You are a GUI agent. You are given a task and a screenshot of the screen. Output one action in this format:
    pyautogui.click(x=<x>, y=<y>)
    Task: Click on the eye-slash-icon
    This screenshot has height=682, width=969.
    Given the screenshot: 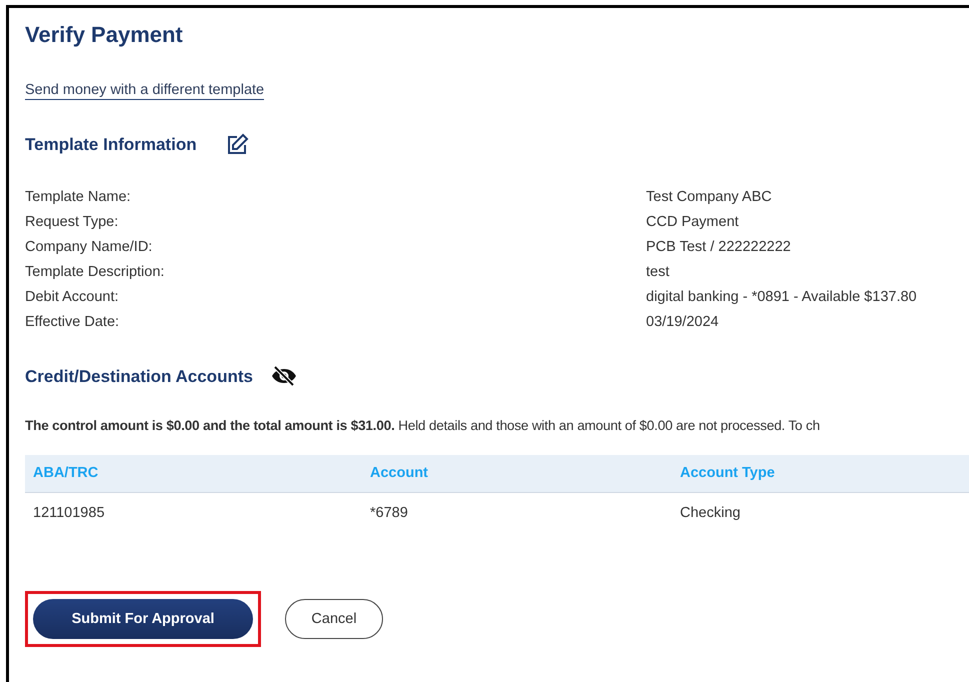 What is the action you would take?
    pyautogui.click(x=283, y=376)
    